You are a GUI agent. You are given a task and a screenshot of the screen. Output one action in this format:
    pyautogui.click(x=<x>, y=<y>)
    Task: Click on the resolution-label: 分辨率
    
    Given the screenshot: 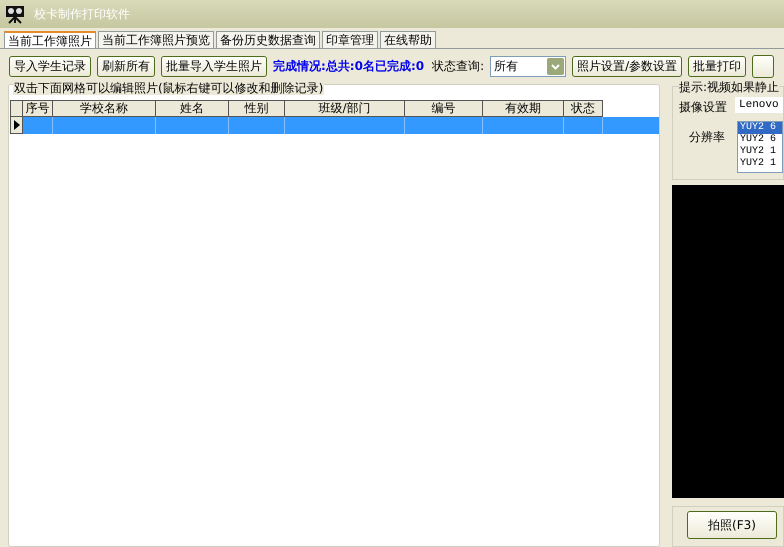 What is the action you would take?
    pyautogui.click(x=707, y=137)
    